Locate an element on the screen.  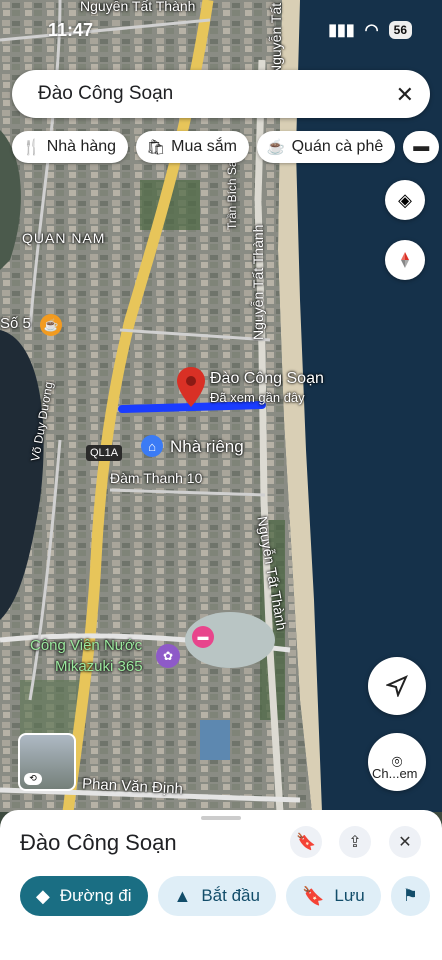
pin-title-label: Đào Công Soạn is located at coordinates (267, 378).